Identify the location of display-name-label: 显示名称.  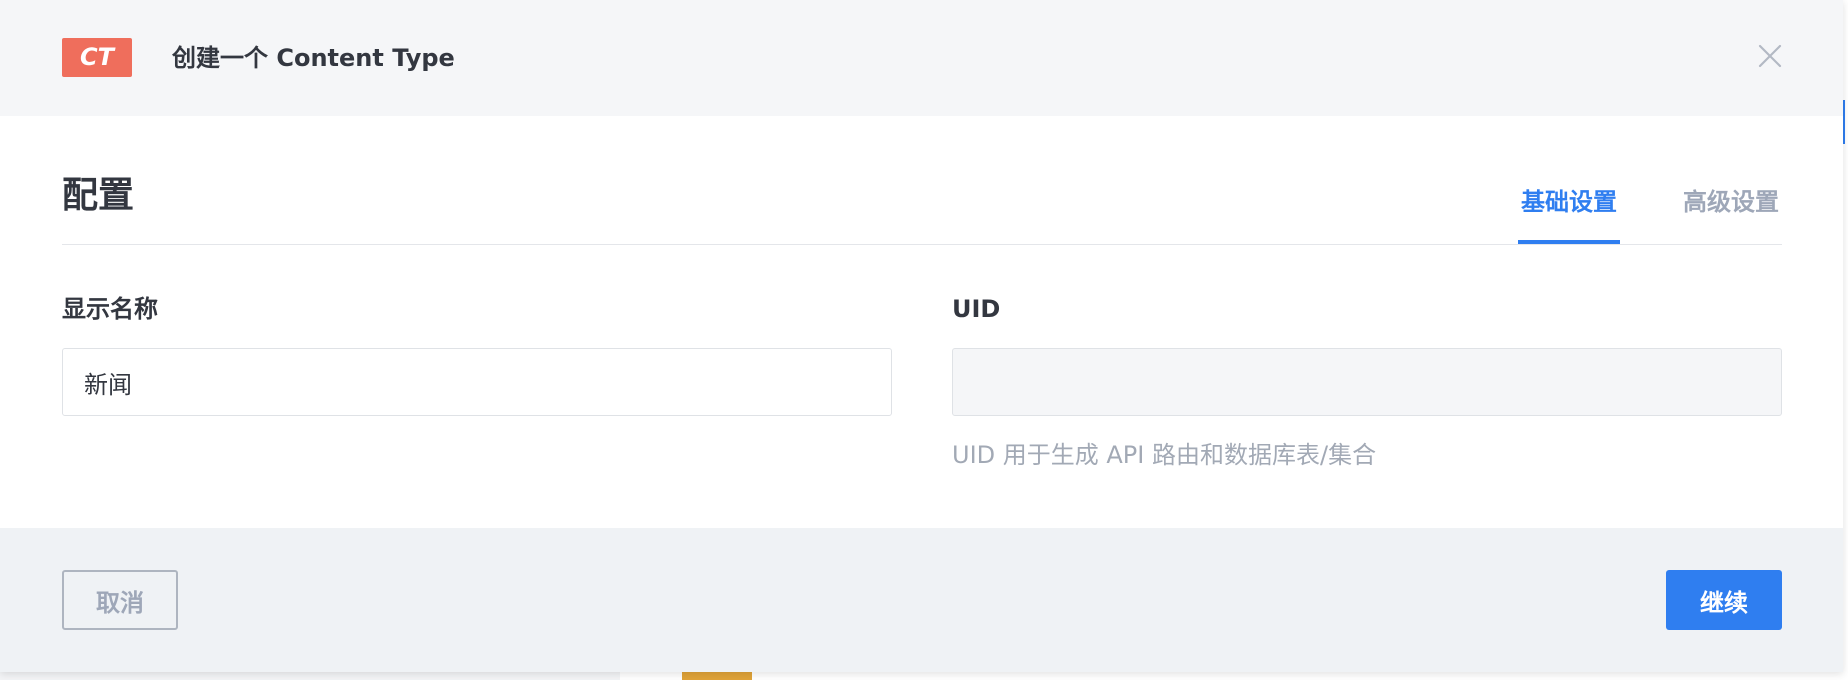
(110, 309).